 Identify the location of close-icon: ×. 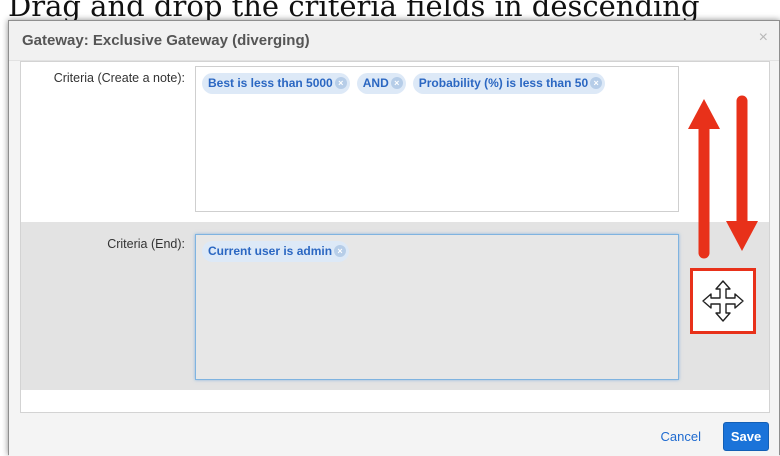
(763, 38).